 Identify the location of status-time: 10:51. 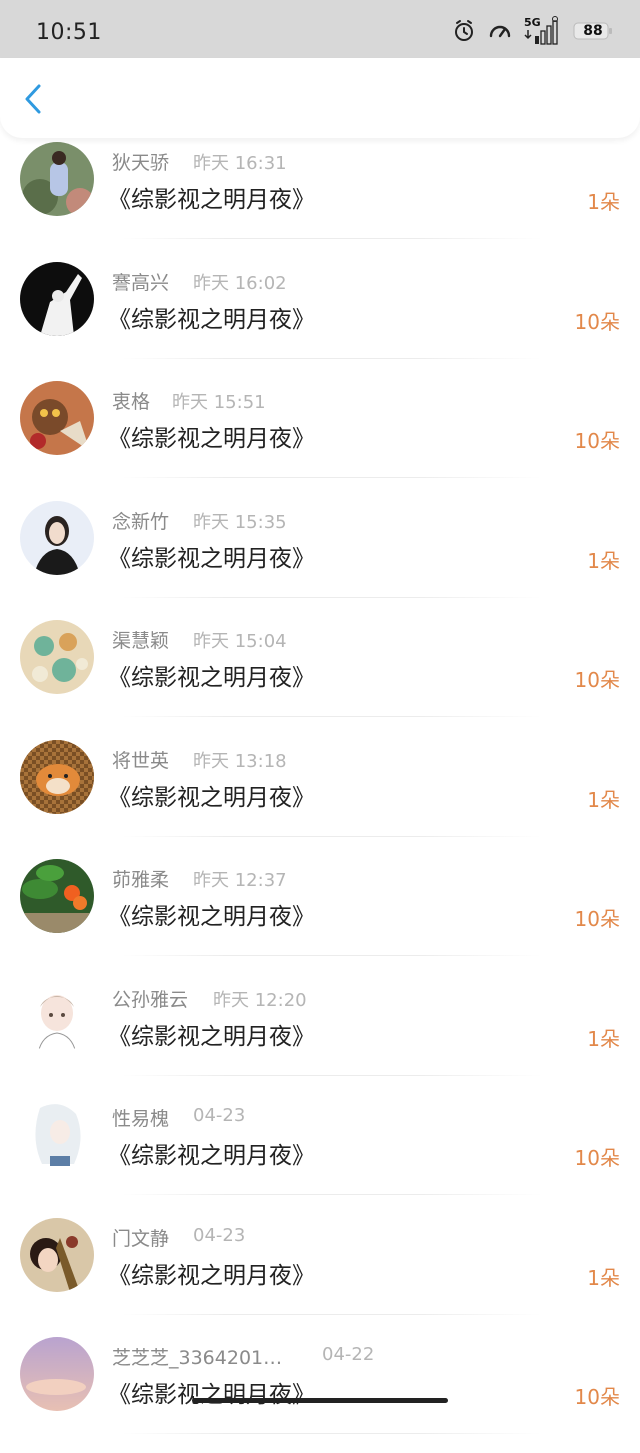
(69, 32).